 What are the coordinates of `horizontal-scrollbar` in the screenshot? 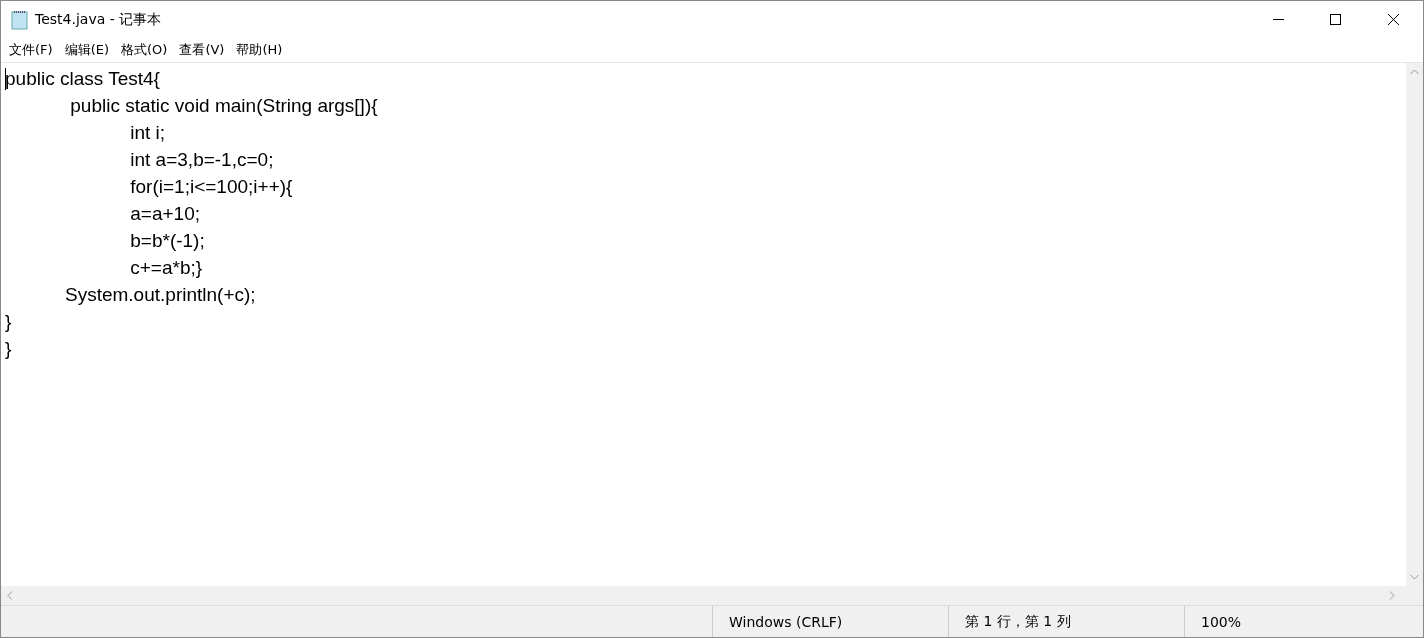 It's located at (712, 595).